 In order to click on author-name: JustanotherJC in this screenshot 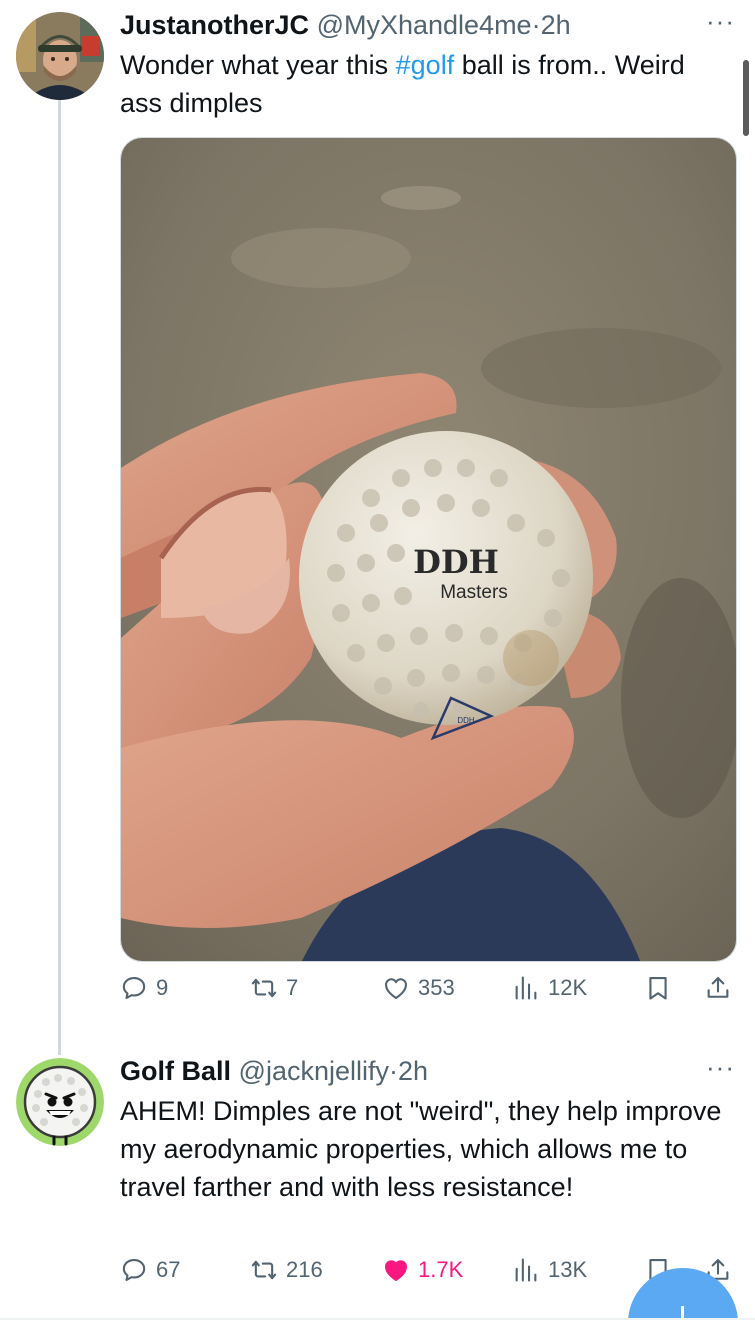, I will do `click(214, 25)`.